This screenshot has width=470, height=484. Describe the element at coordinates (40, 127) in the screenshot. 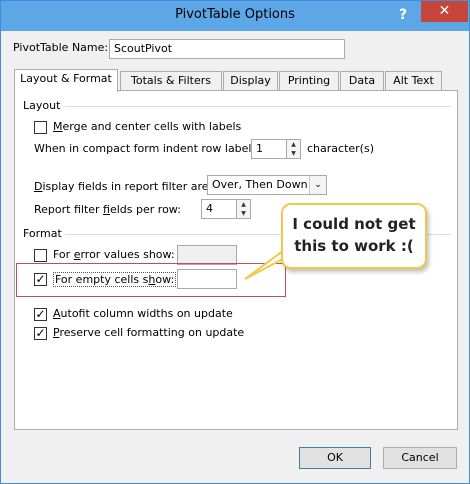

I see `merge-center-checkbox` at that location.